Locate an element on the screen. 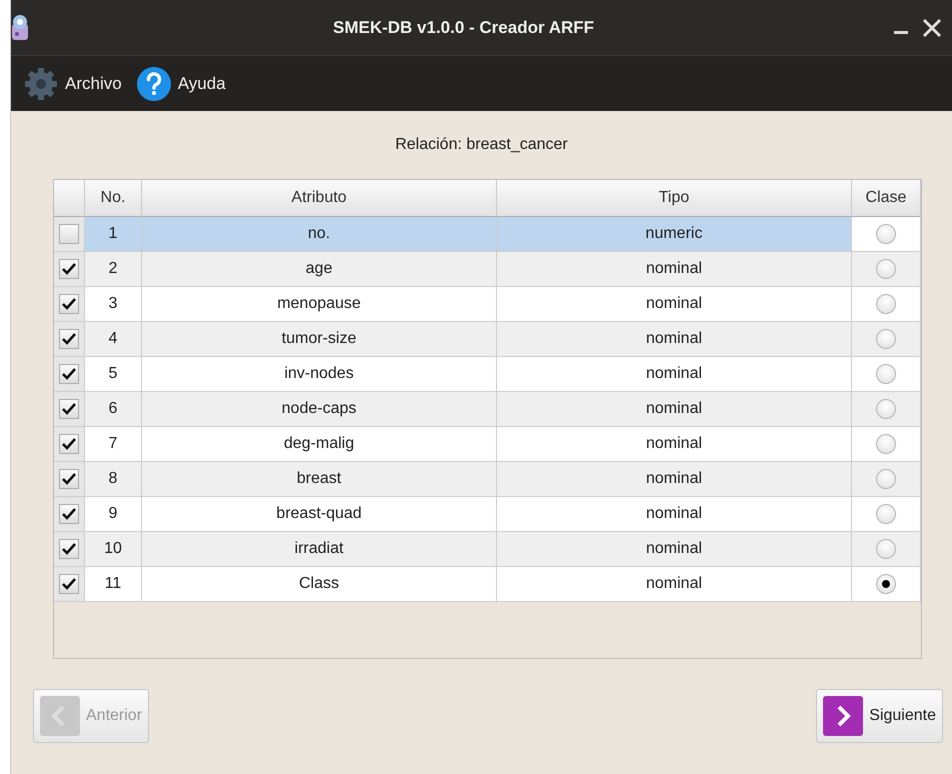 This screenshot has height=774, width=952. chevron-left-icon is located at coordinates (60, 716).